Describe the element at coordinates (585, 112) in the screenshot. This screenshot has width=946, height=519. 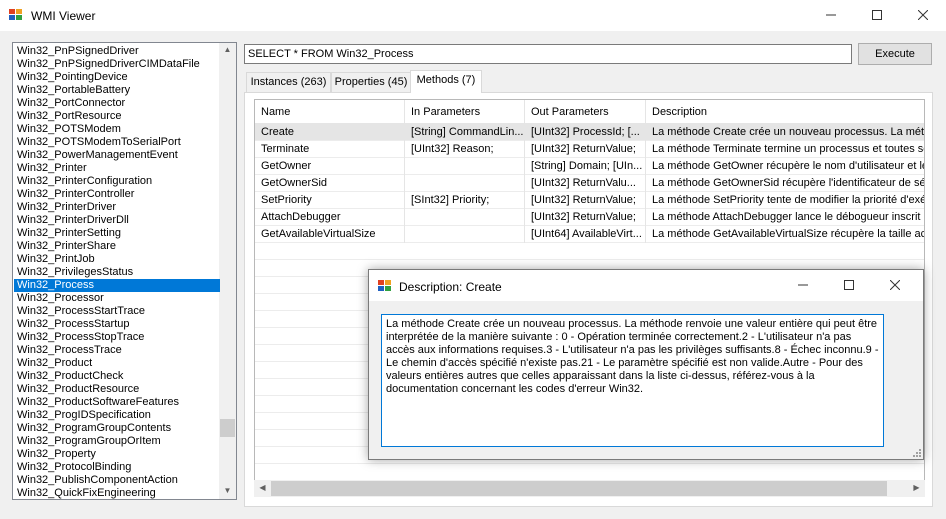
I see `column-header-out-parameters: Out Parameters` at that location.